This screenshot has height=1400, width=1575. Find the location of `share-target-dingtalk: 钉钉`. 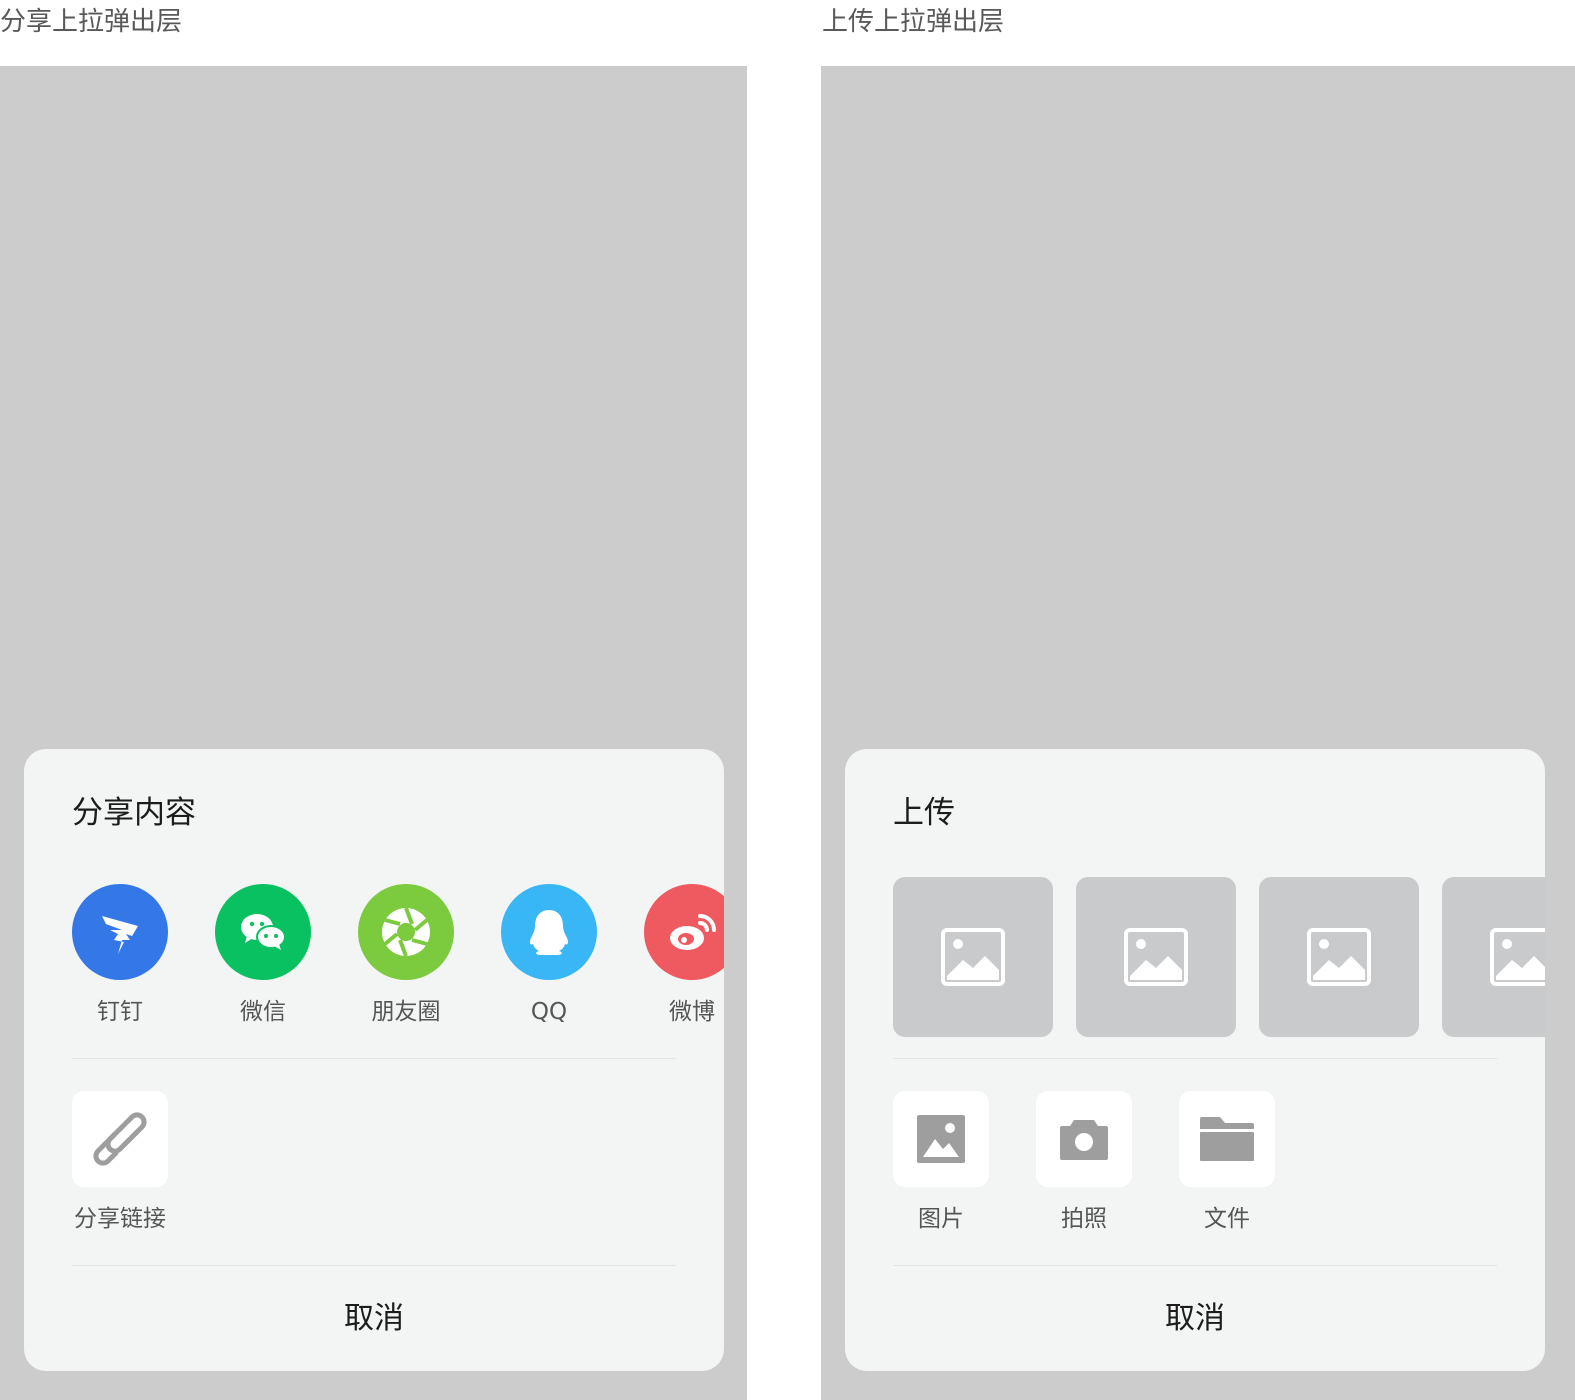

share-target-dingtalk: 钉钉 is located at coordinates (120, 956).